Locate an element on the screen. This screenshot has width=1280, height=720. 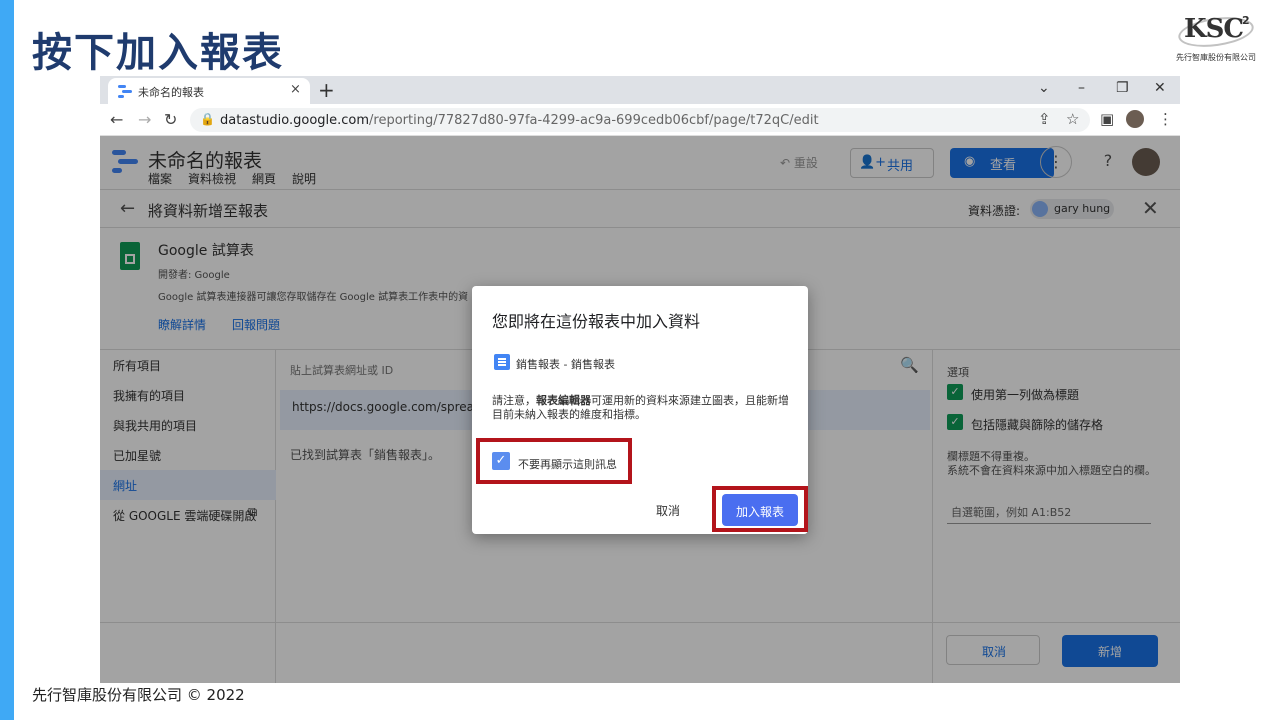
slide-accent-bar is located at coordinates (7, 360).